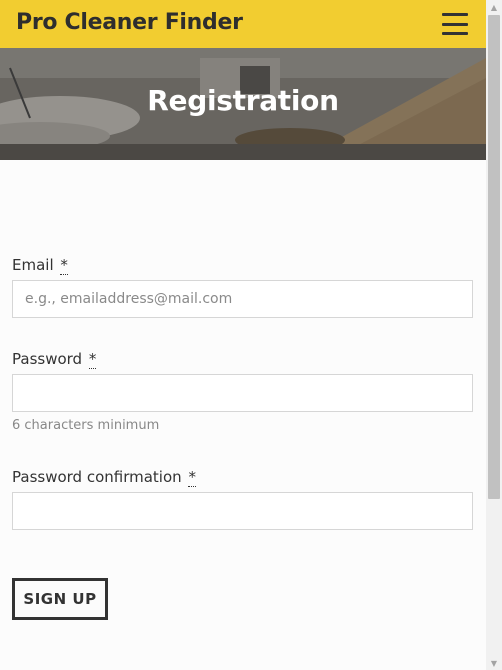  Describe the element at coordinates (33, 265) in the screenshot. I see `email-label-text: Email` at that location.